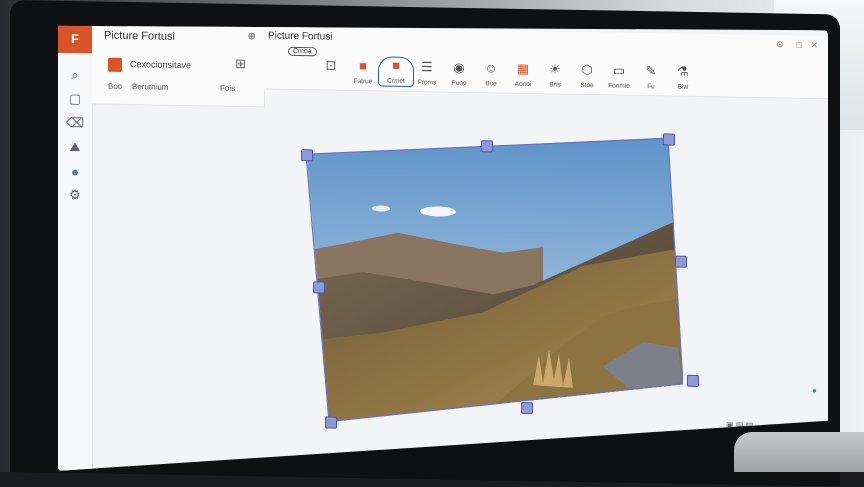 The image size is (864, 487). I want to click on close-icon: ✕, so click(814, 45).